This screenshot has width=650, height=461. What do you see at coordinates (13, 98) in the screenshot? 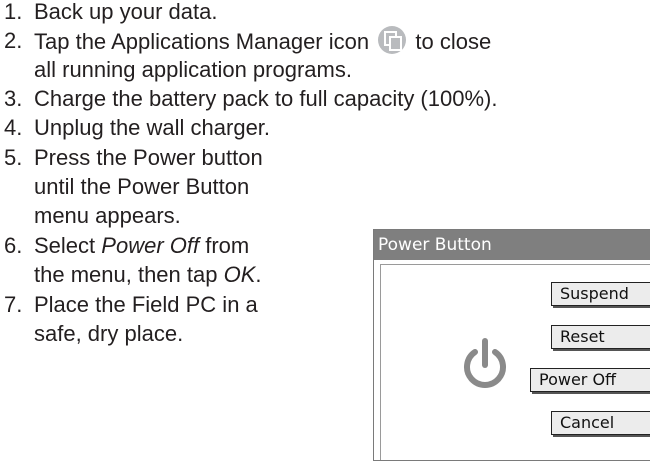
I see `step-number: 3.` at bounding box center [13, 98].